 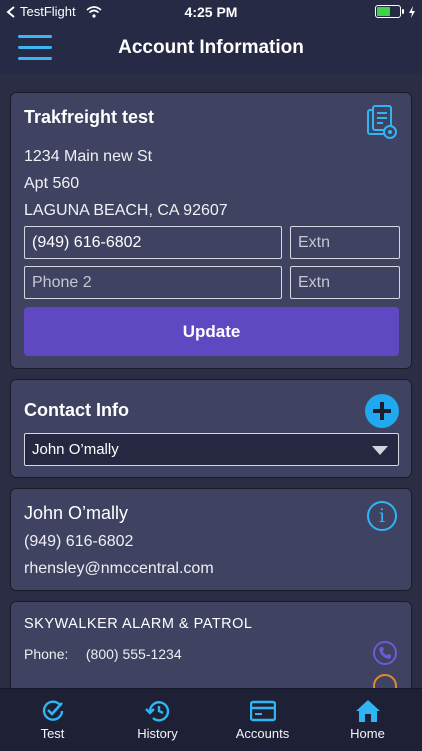 What do you see at coordinates (211, 449) in the screenshot?
I see `contact-select: John O’mally` at bounding box center [211, 449].